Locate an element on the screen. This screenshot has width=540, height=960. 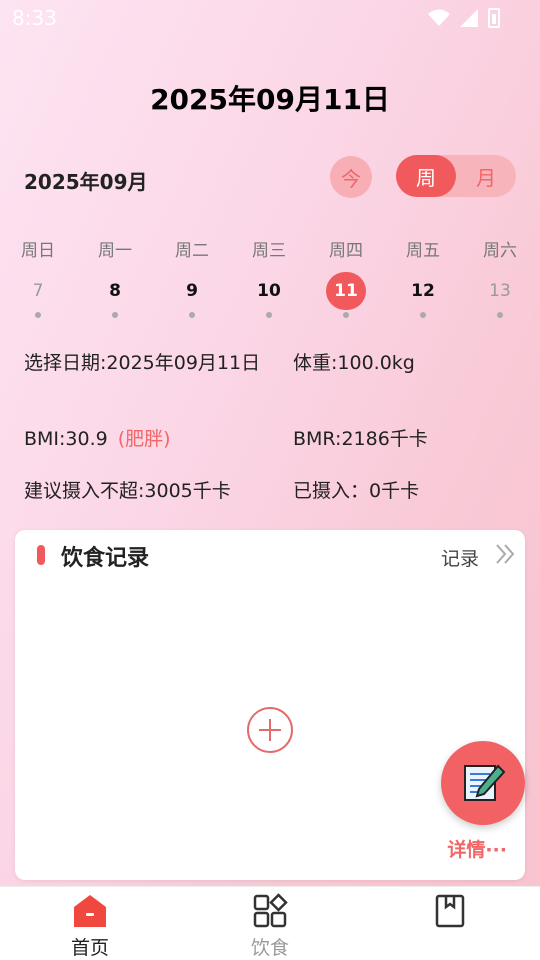
day-cell: 7 is located at coordinates (38, 295).